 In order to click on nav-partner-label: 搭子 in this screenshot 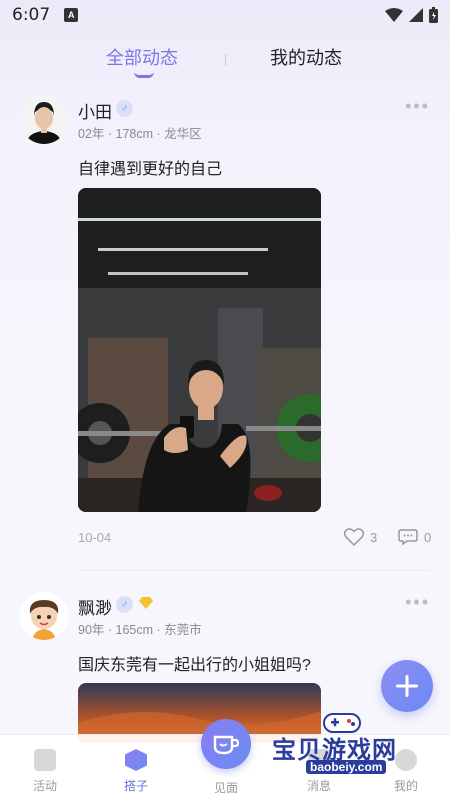, I will do `click(135, 786)`.